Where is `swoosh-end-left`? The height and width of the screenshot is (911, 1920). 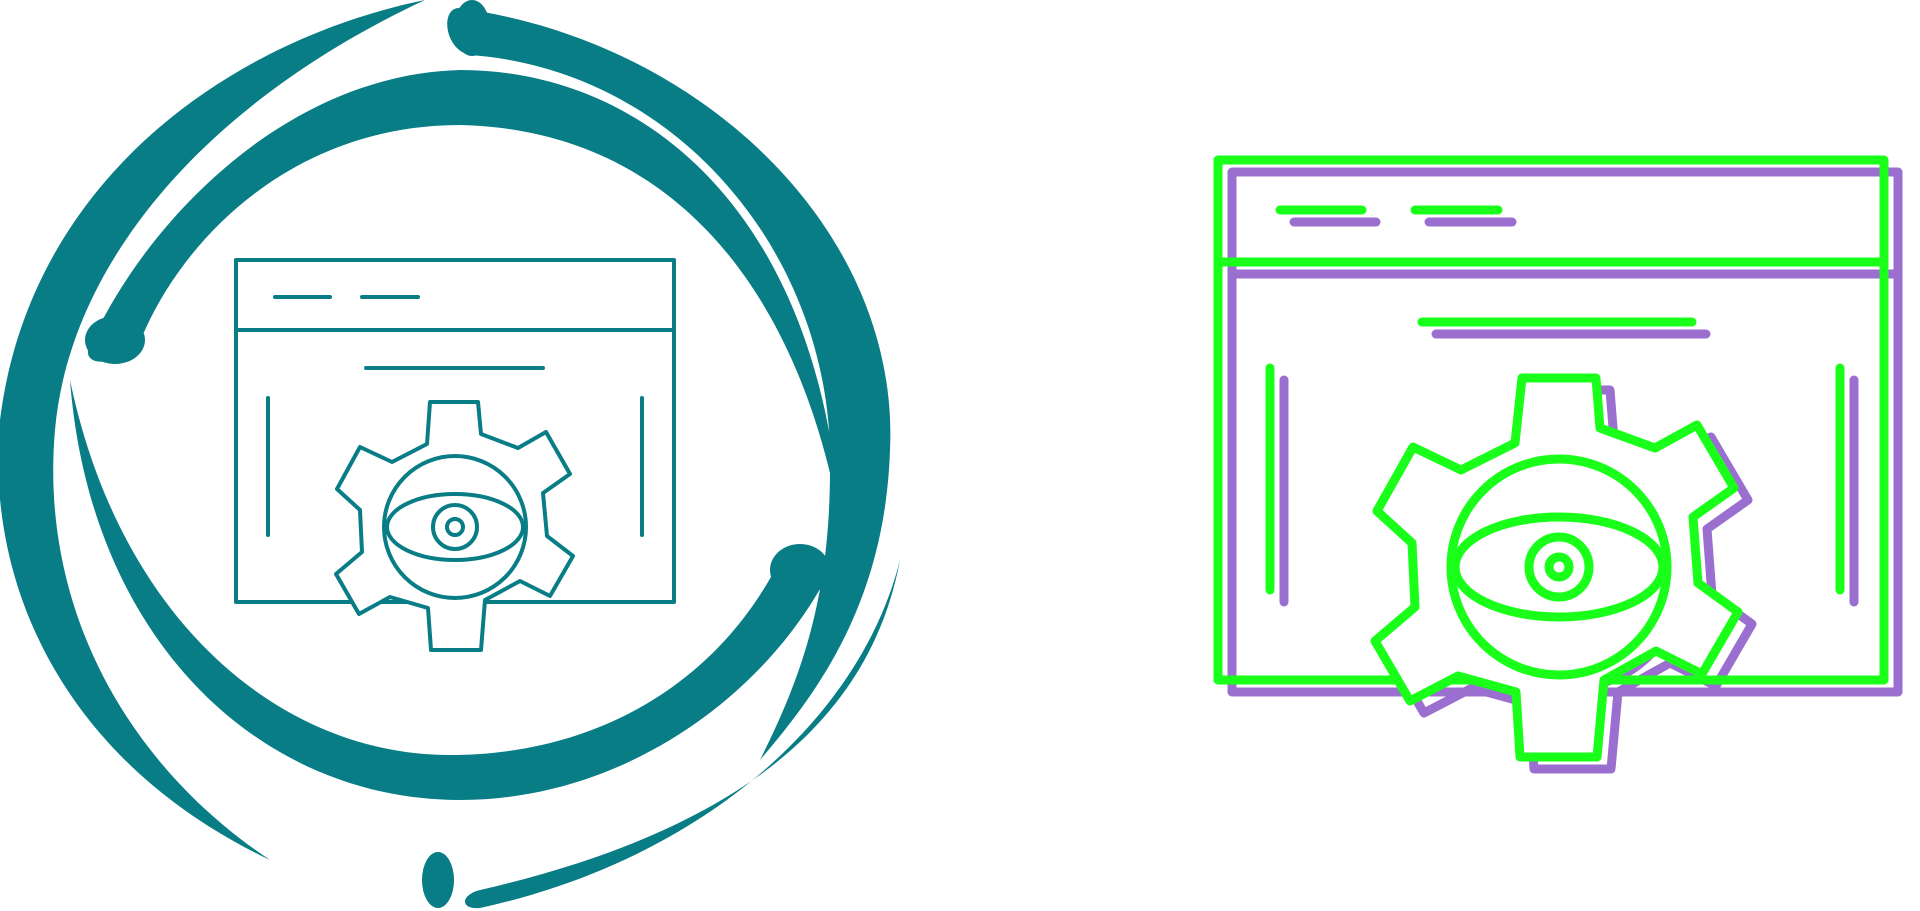
swoosh-end-left is located at coordinates (115, 340).